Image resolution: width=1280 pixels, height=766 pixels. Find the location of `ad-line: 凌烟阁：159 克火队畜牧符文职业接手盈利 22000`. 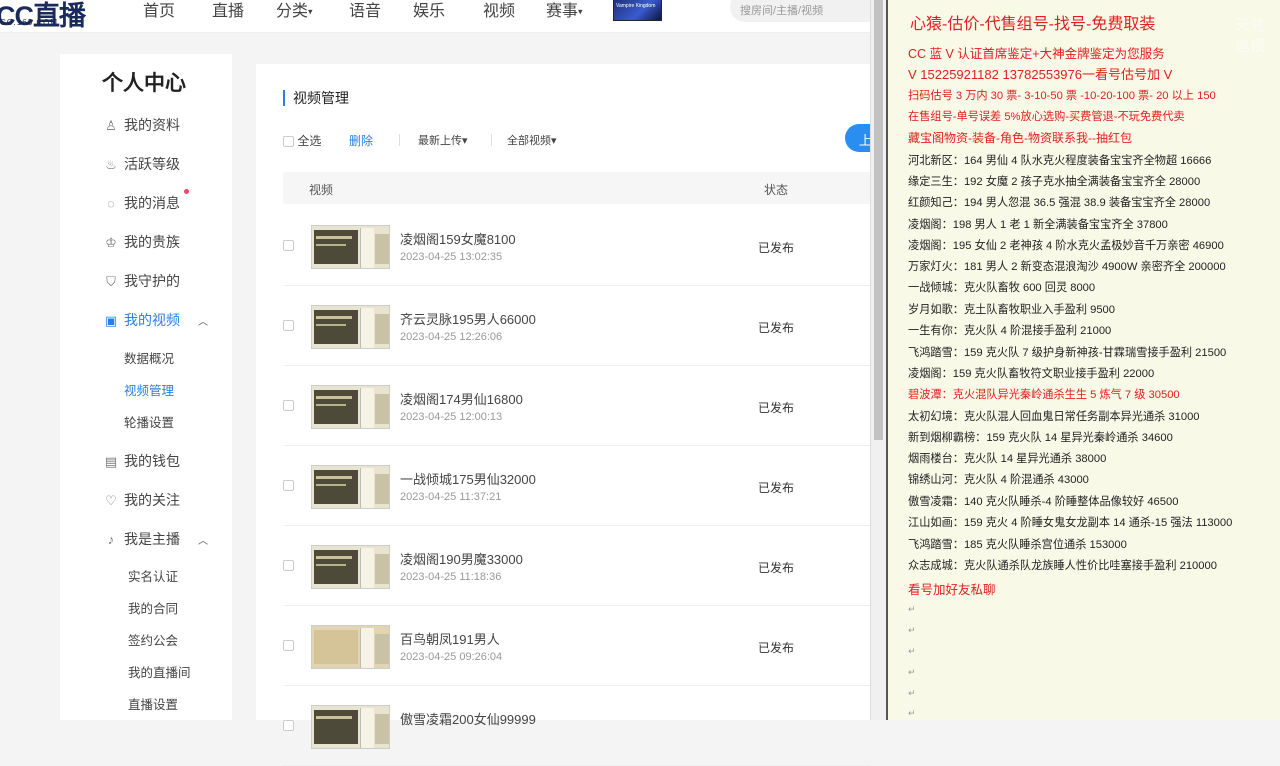

ad-line: 凌烟阁：159 克火队畜牧符文职业接手盈利 22000 is located at coordinates (1031, 374).